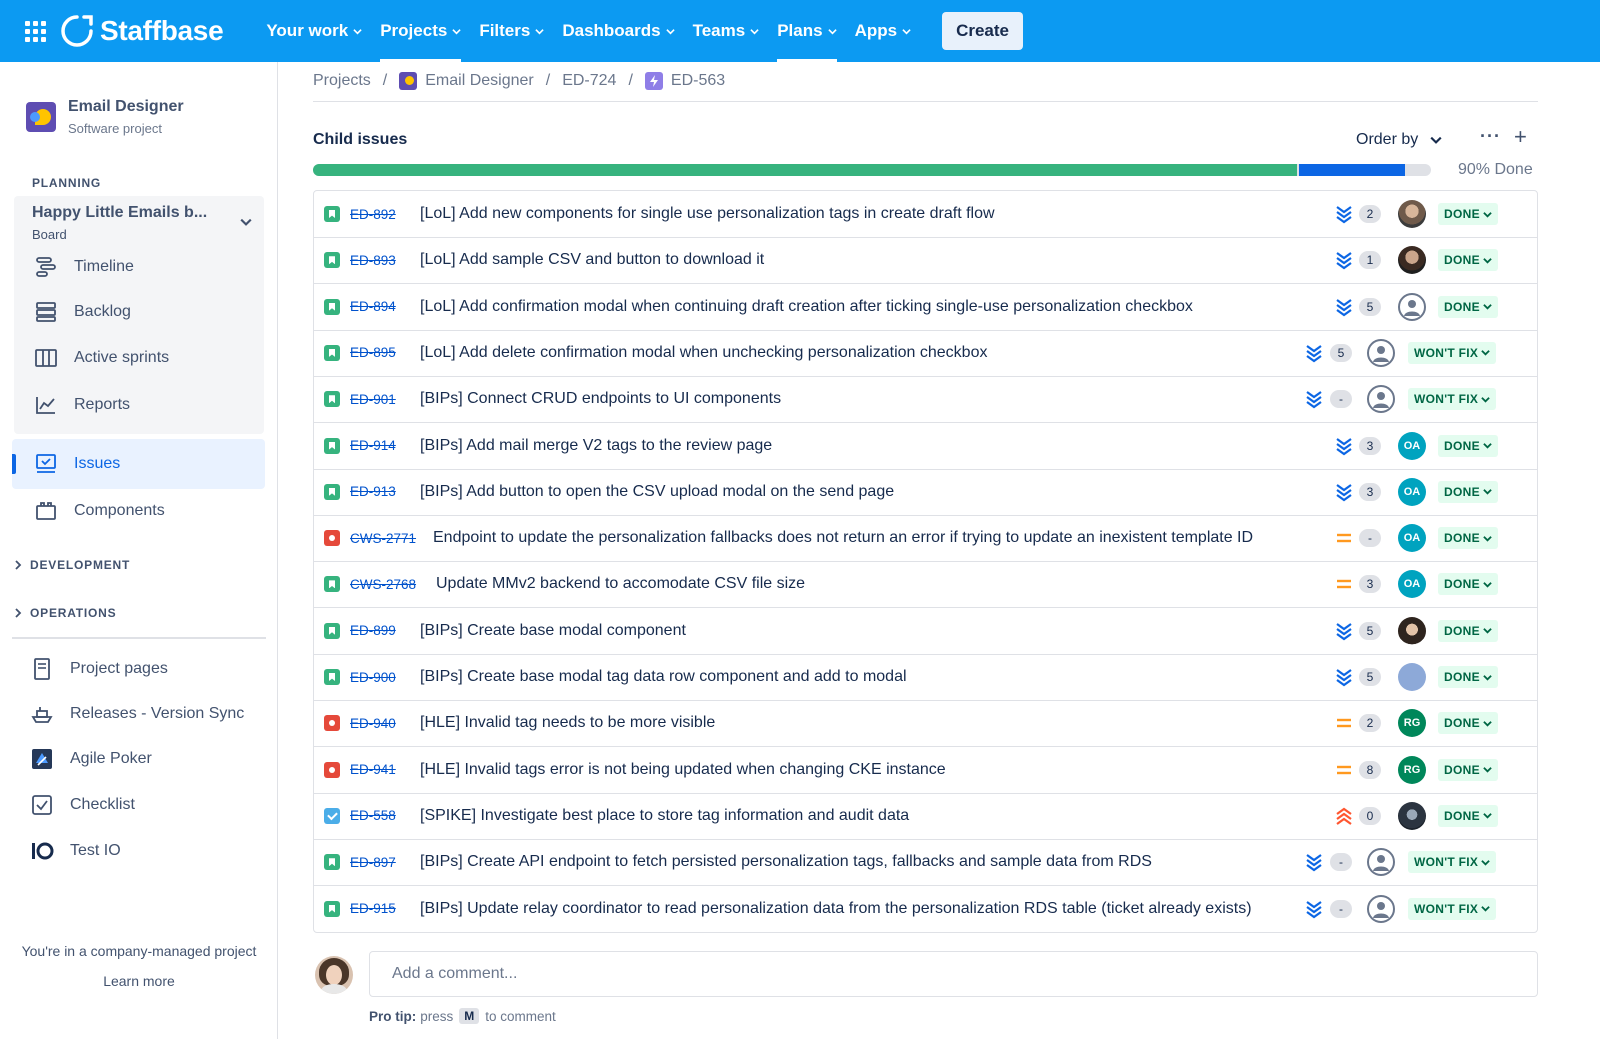  What do you see at coordinates (82, 405) in the screenshot?
I see `sidebar-item-reports: Reports` at bounding box center [82, 405].